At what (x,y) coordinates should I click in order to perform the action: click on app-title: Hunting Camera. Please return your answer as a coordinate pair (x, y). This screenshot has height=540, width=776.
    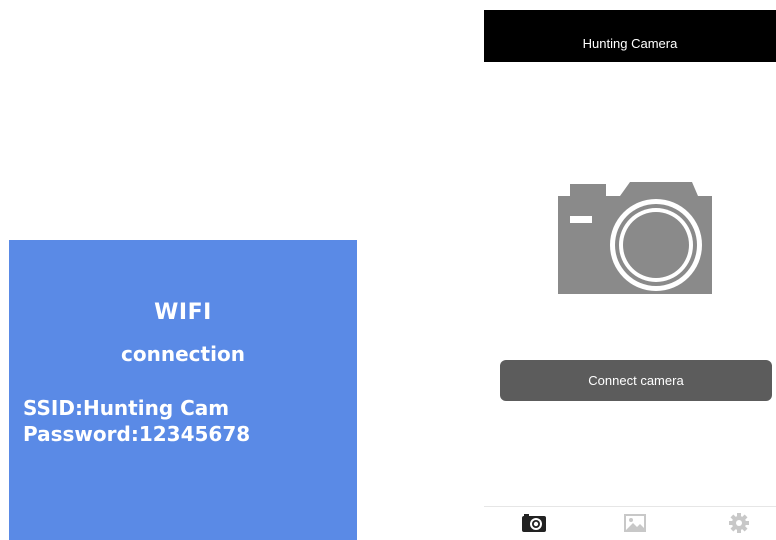
    Looking at the image, I should click on (630, 43).